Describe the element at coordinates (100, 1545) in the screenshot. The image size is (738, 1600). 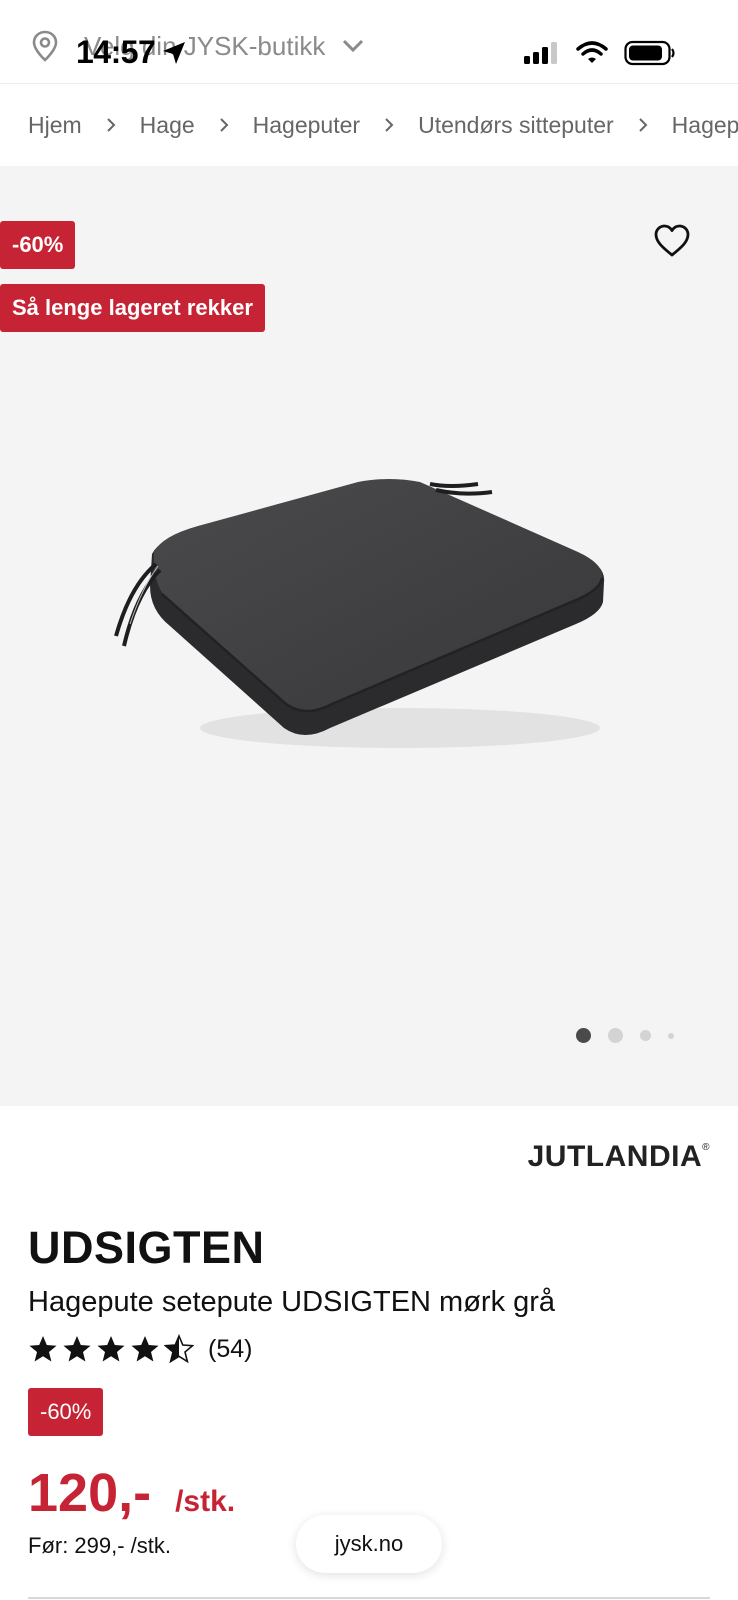
I see `before-price: Før: 299,- /stk.` at that location.